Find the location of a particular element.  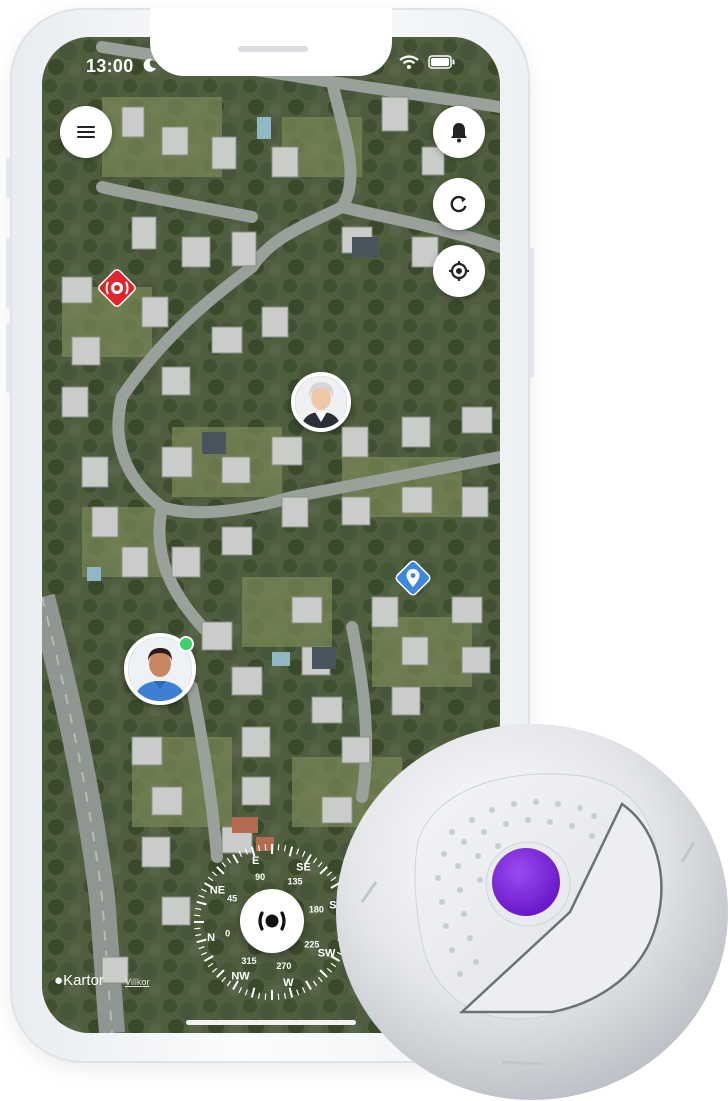

compass-deg-0: 0 is located at coordinates (227, 933).